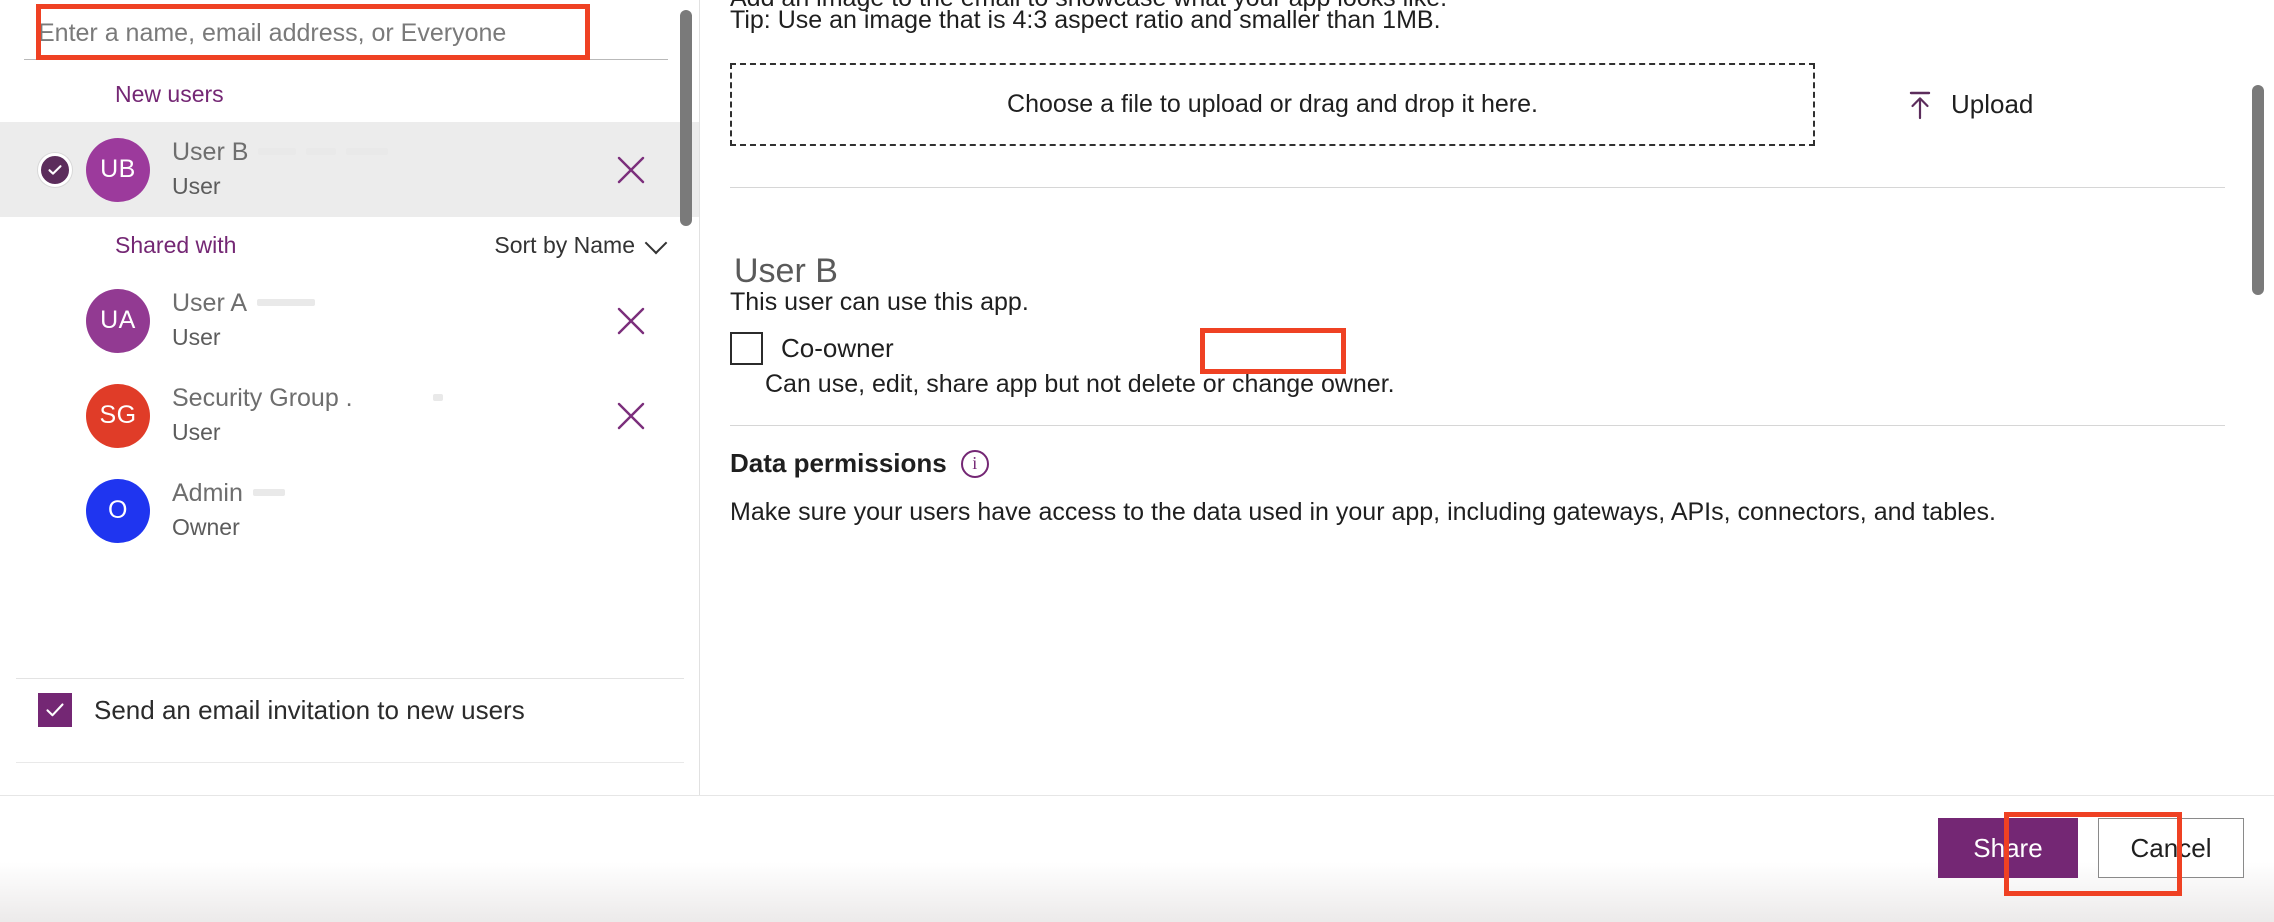 This screenshot has height=922, width=2274. I want to click on list-item-user-a: UA User A User, so click(349, 320).